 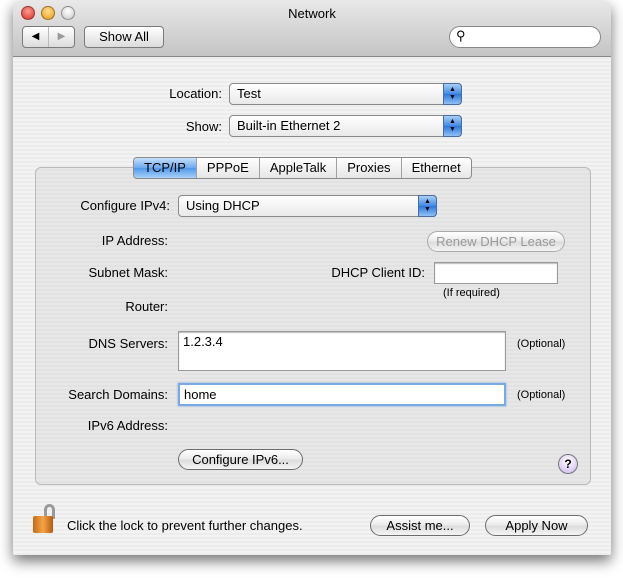 I want to click on tab-proxies: Proxies, so click(x=368, y=168).